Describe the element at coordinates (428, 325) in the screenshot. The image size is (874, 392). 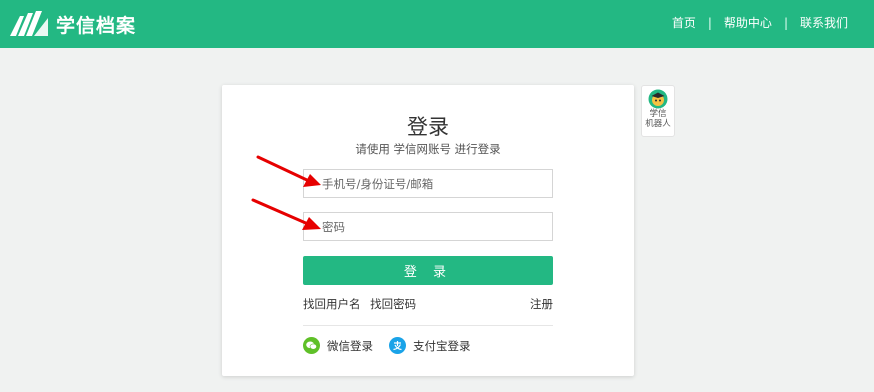
I see `divider` at that location.